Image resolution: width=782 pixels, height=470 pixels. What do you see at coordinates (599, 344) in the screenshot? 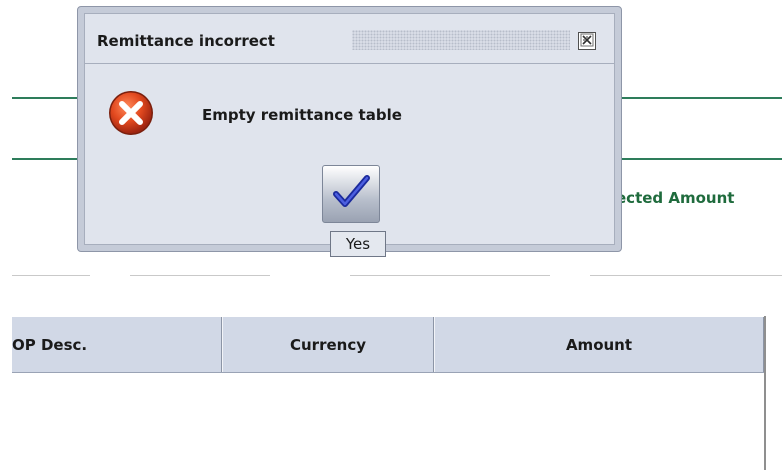
I see `column-header-amount: Amount` at bounding box center [599, 344].